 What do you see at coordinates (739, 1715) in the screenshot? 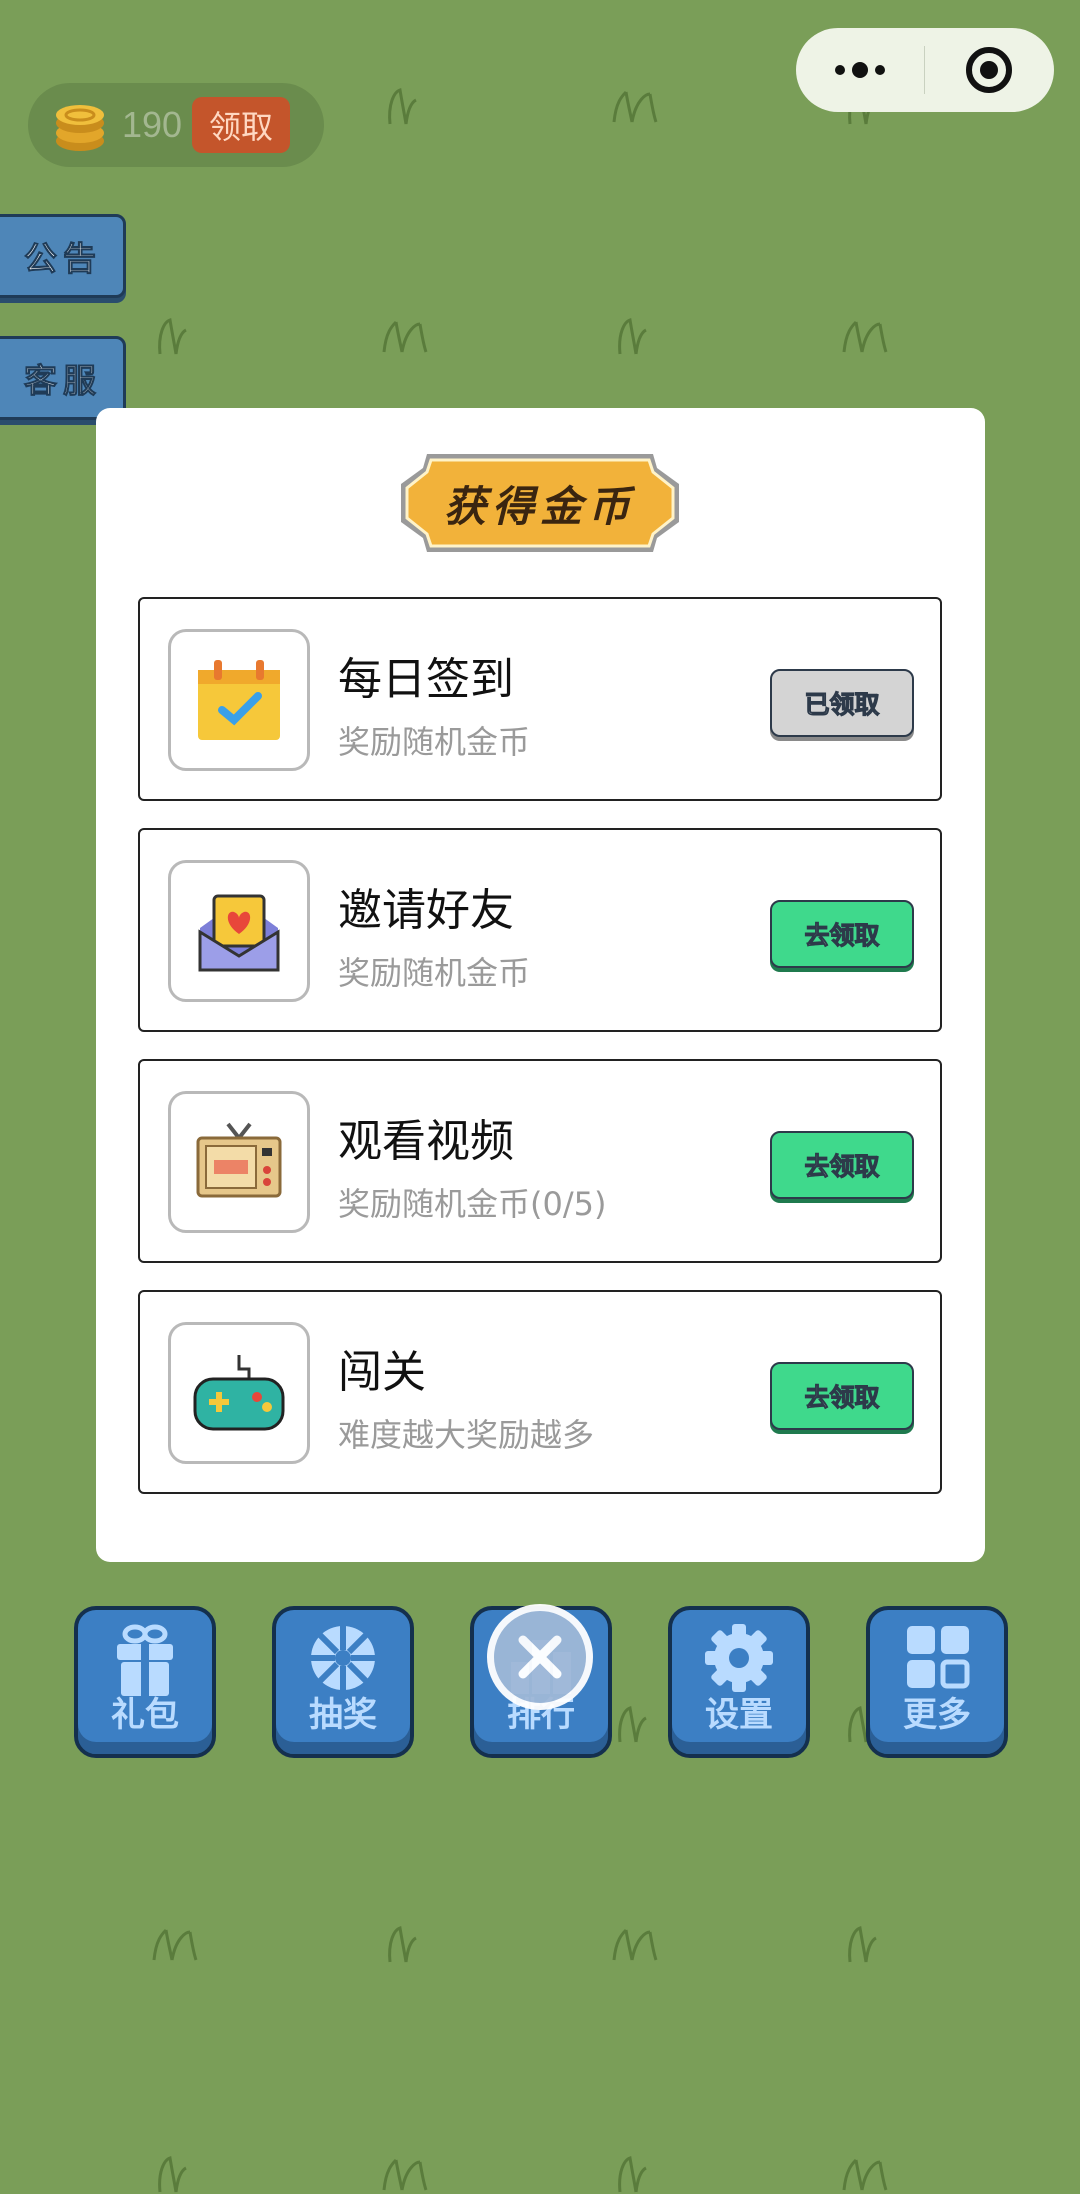
I see `nav-settings-label: 设置` at bounding box center [739, 1715].